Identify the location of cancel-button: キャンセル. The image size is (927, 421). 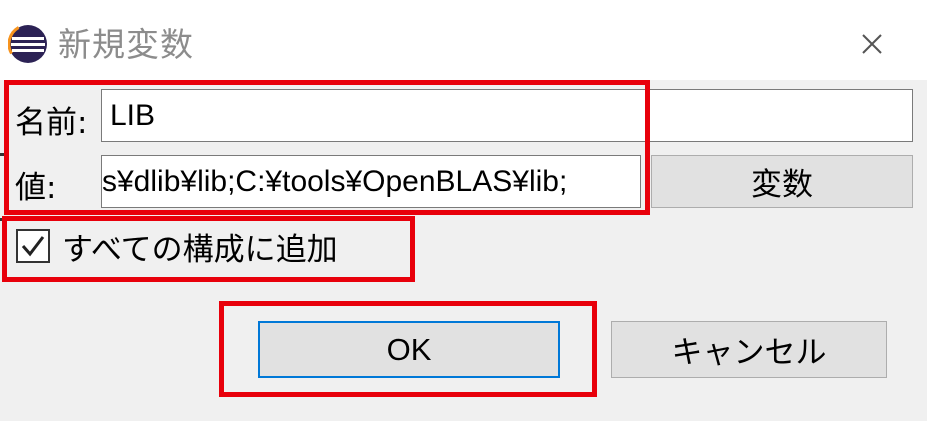
(749, 349).